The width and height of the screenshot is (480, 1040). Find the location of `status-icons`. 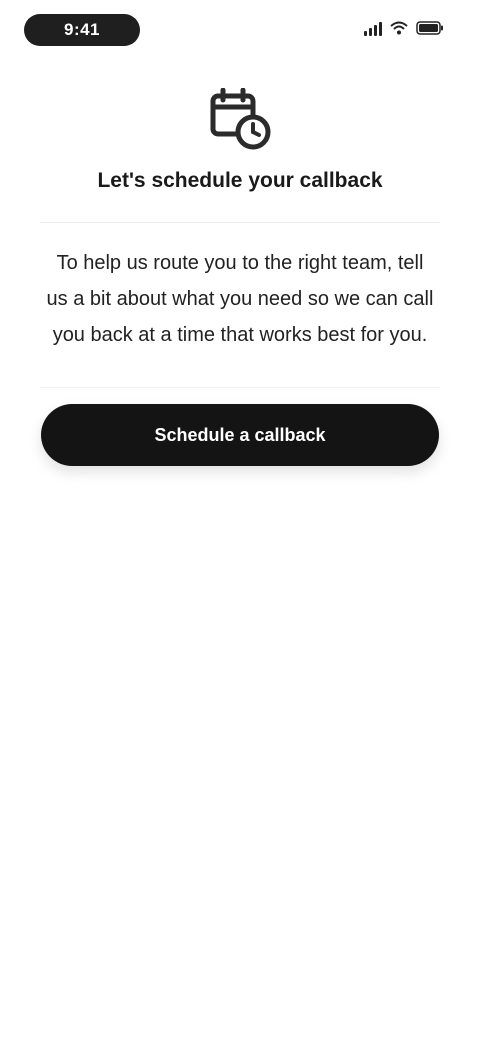

status-icons is located at coordinates (404, 28).